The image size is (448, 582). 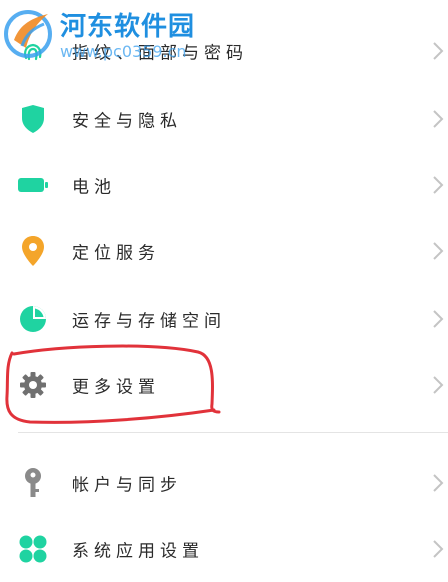 I want to click on settings-item-label: 安全与隐私, so click(x=127, y=121).